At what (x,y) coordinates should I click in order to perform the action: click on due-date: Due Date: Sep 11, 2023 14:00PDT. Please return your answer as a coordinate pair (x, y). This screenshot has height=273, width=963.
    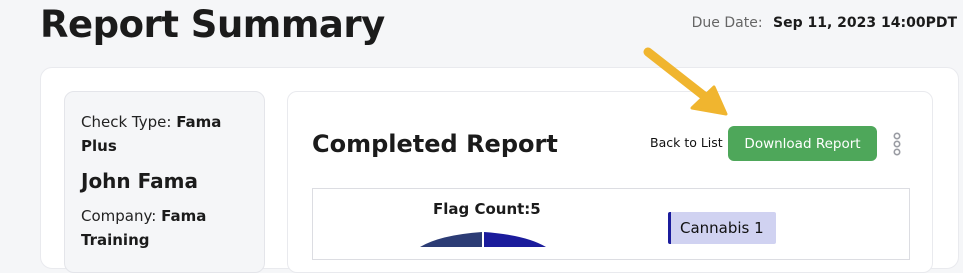
    Looking at the image, I should click on (824, 23).